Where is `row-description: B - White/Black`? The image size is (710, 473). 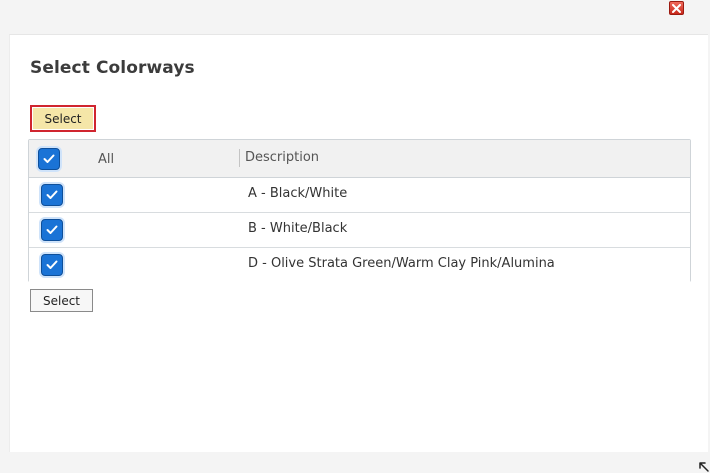 row-description: B - White/Black is located at coordinates (298, 228).